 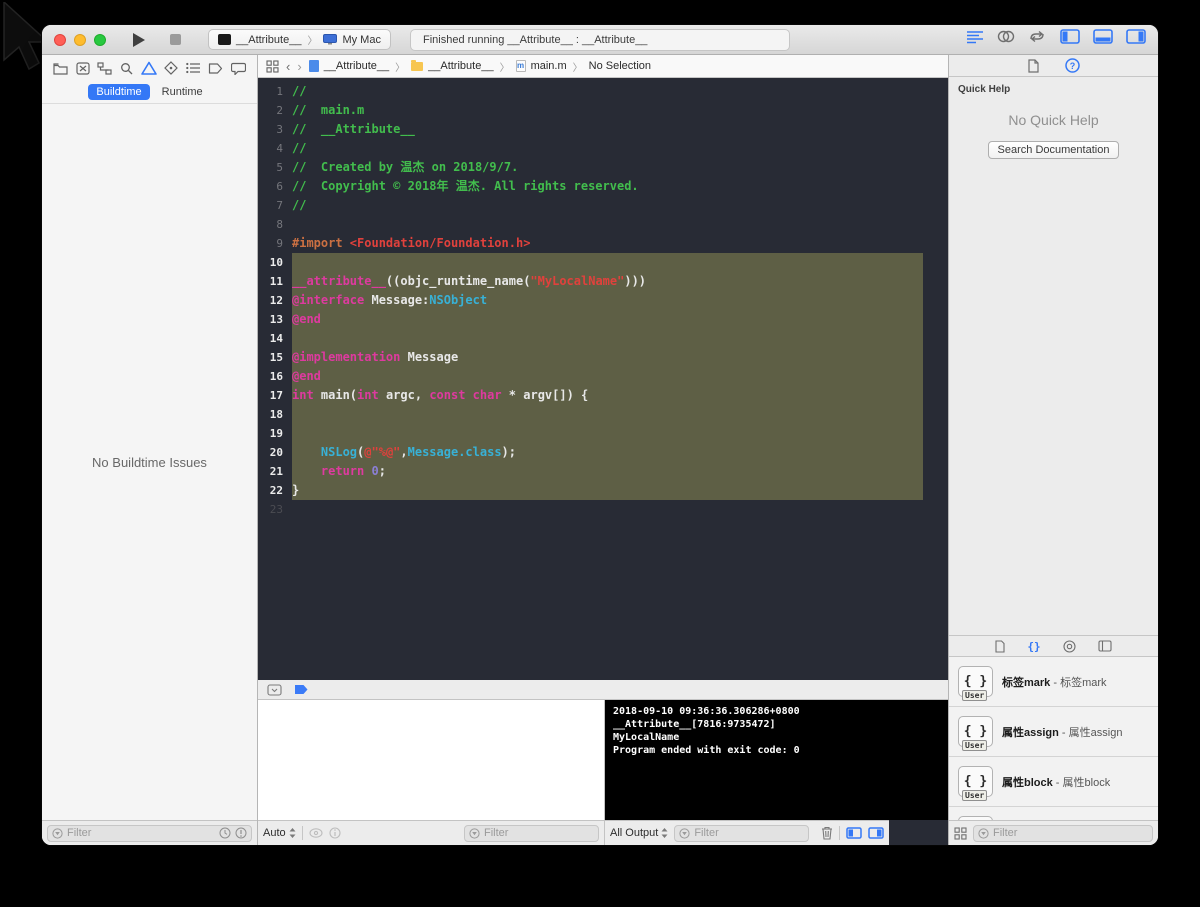 I want to click on line-number: 3, so click(x=275, y=129).